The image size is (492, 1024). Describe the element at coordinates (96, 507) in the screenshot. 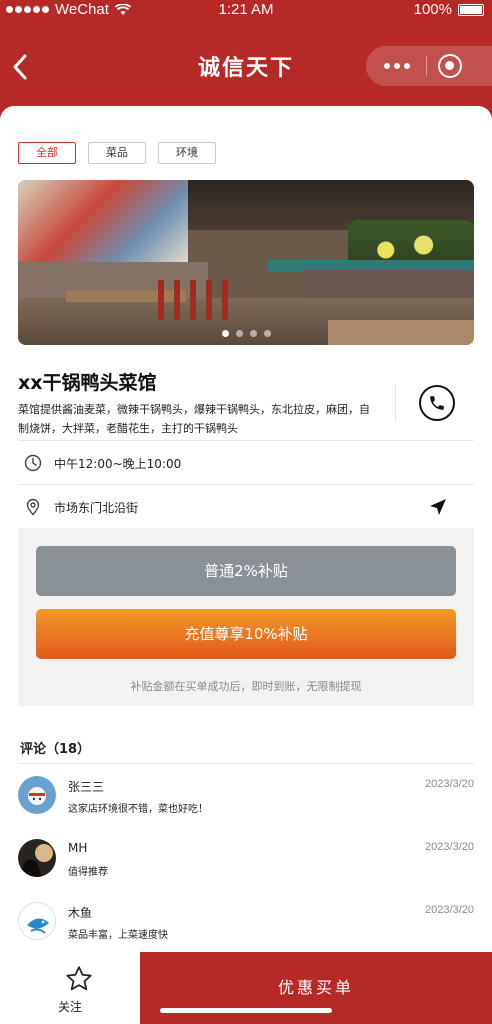

I see `address-text: 市场东门北沿街` at that location.